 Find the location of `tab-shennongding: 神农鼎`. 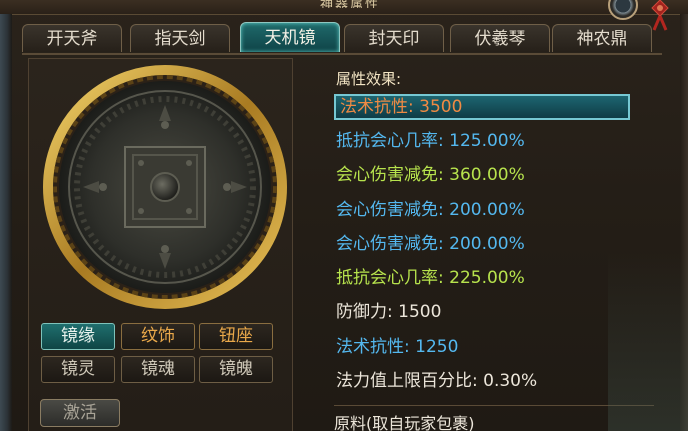

tab-shennongding: 神农鼎 is located at coordinates (602, 38).